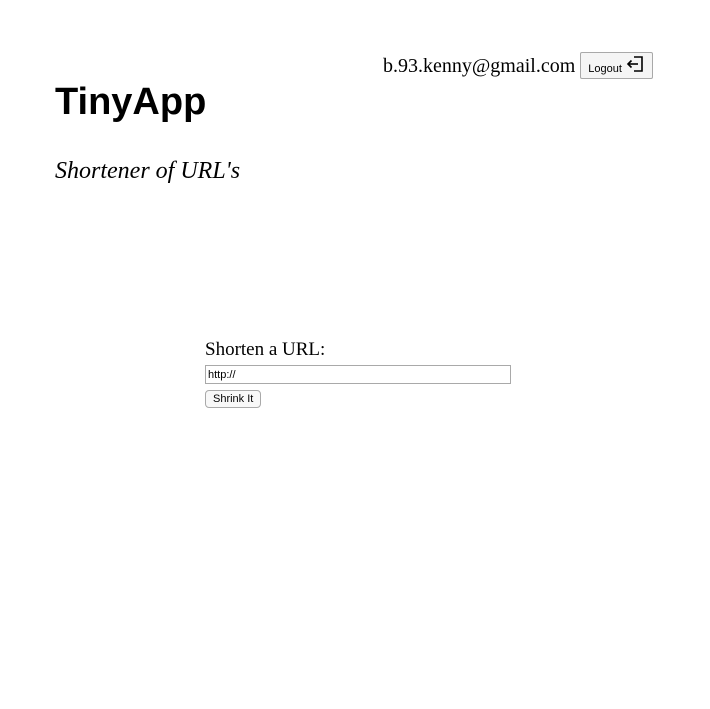 The image size is (710, 709). I want to click on logout-button: Logout, so click(616, 65).